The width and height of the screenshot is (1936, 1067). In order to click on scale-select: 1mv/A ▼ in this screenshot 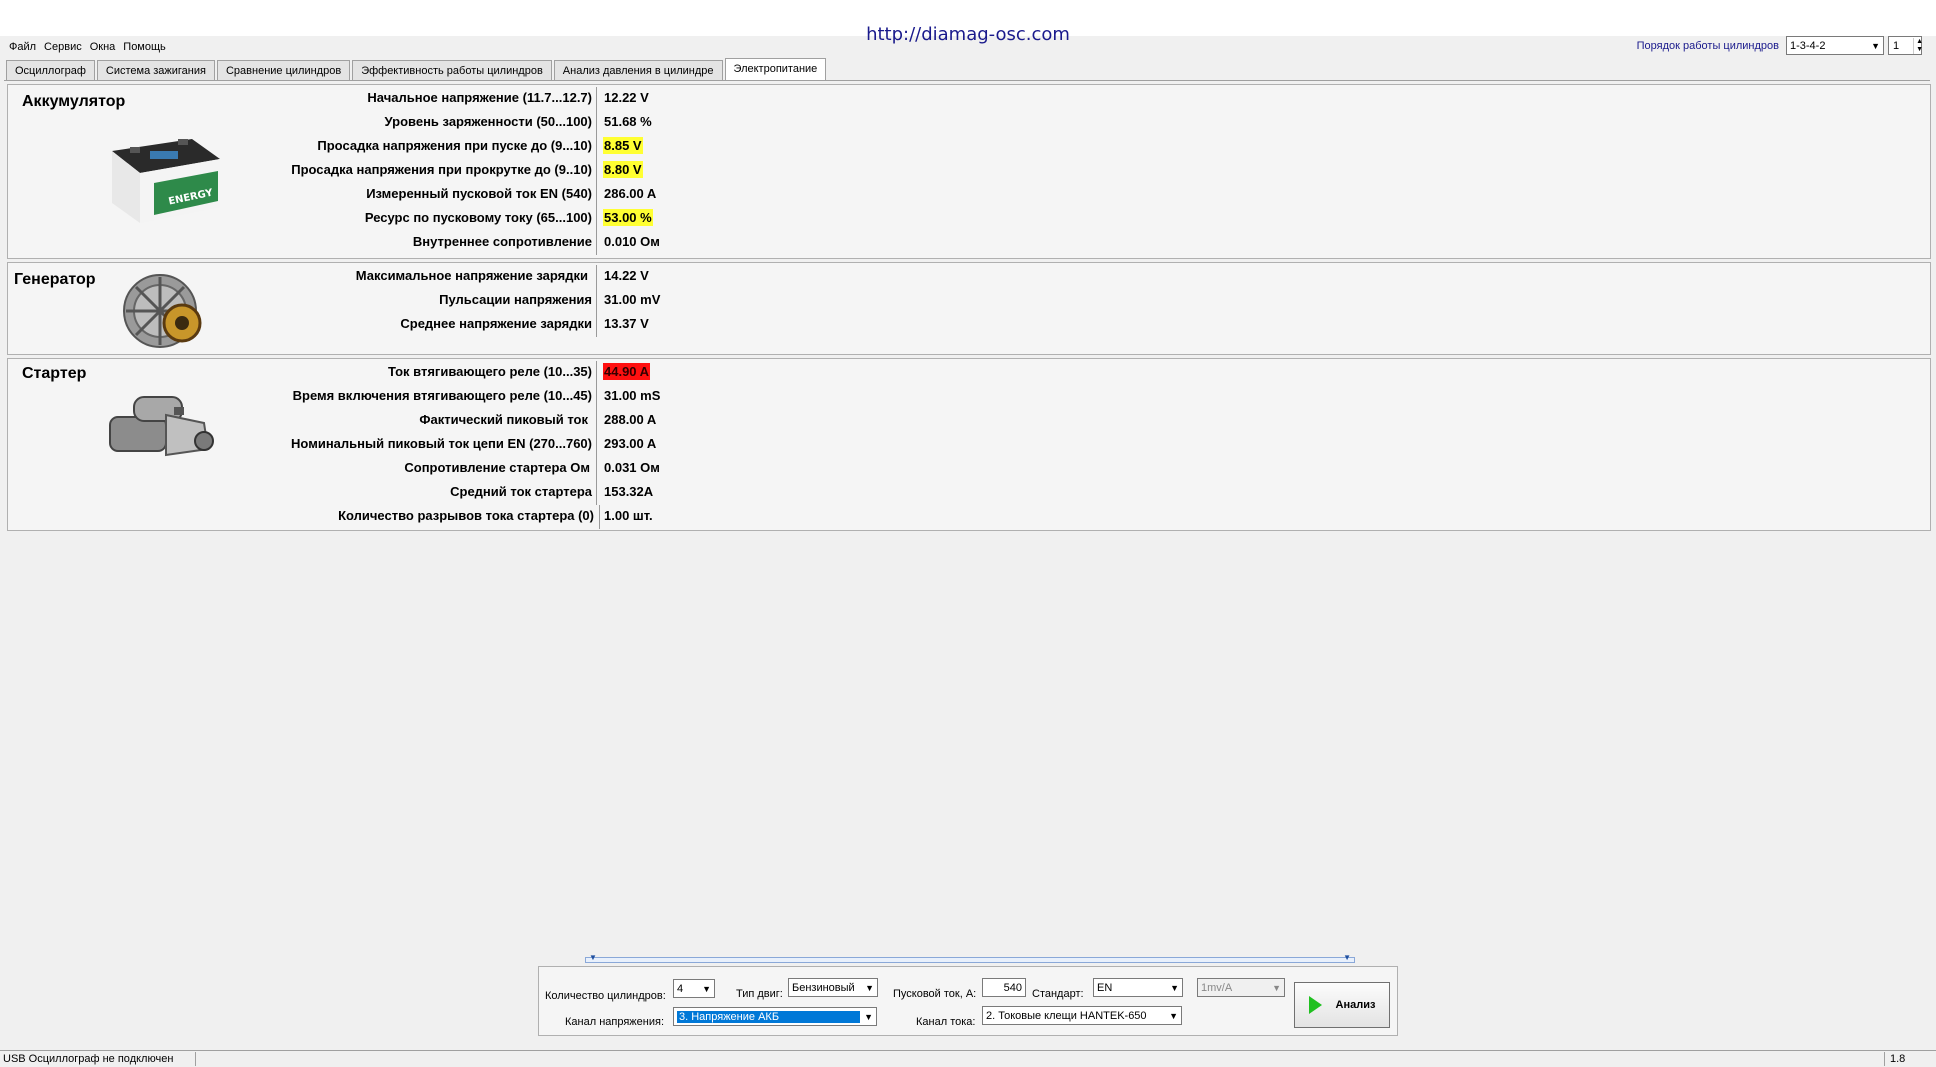, I will do `click(1241, 987)`.